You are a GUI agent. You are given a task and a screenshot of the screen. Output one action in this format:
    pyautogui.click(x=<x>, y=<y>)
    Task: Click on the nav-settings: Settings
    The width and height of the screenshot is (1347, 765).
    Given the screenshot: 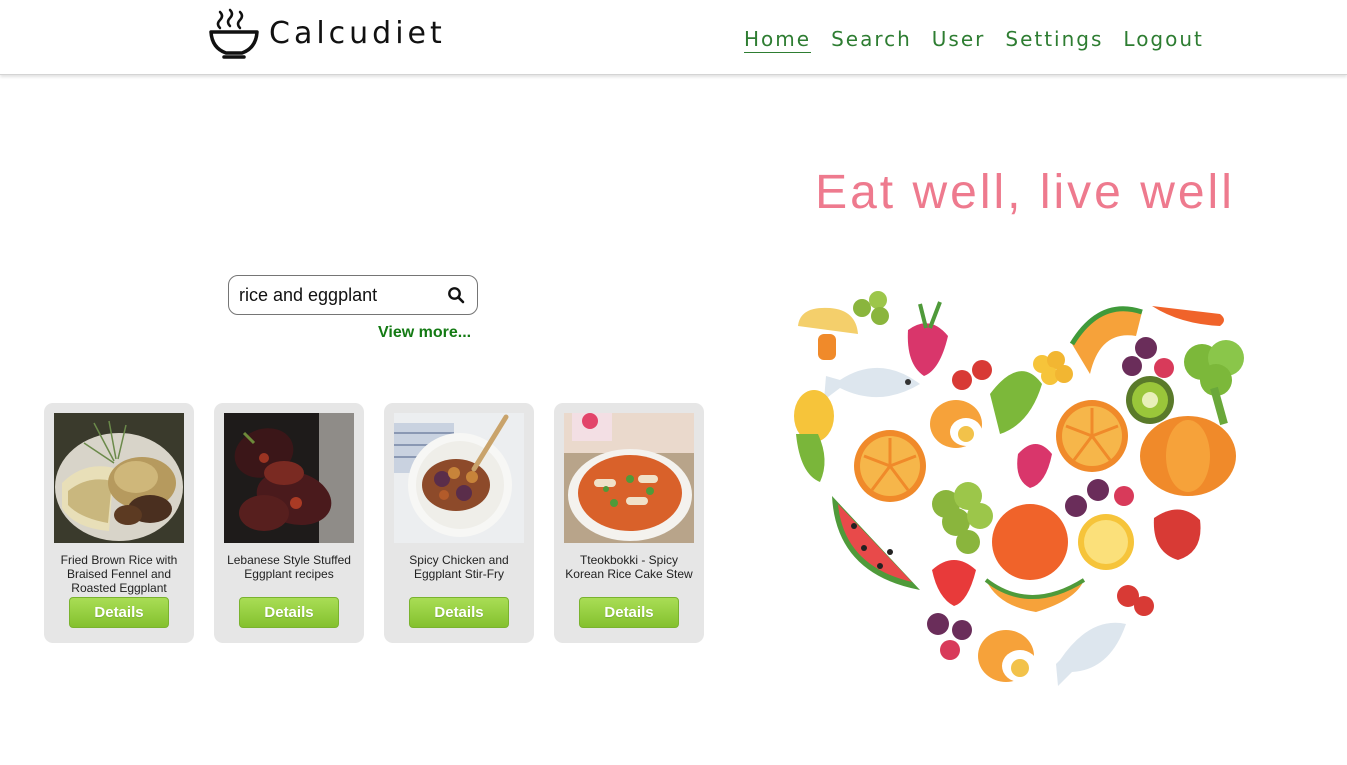 What is the action you would take?
    pyautogui.click(x=1054, y=40)
    